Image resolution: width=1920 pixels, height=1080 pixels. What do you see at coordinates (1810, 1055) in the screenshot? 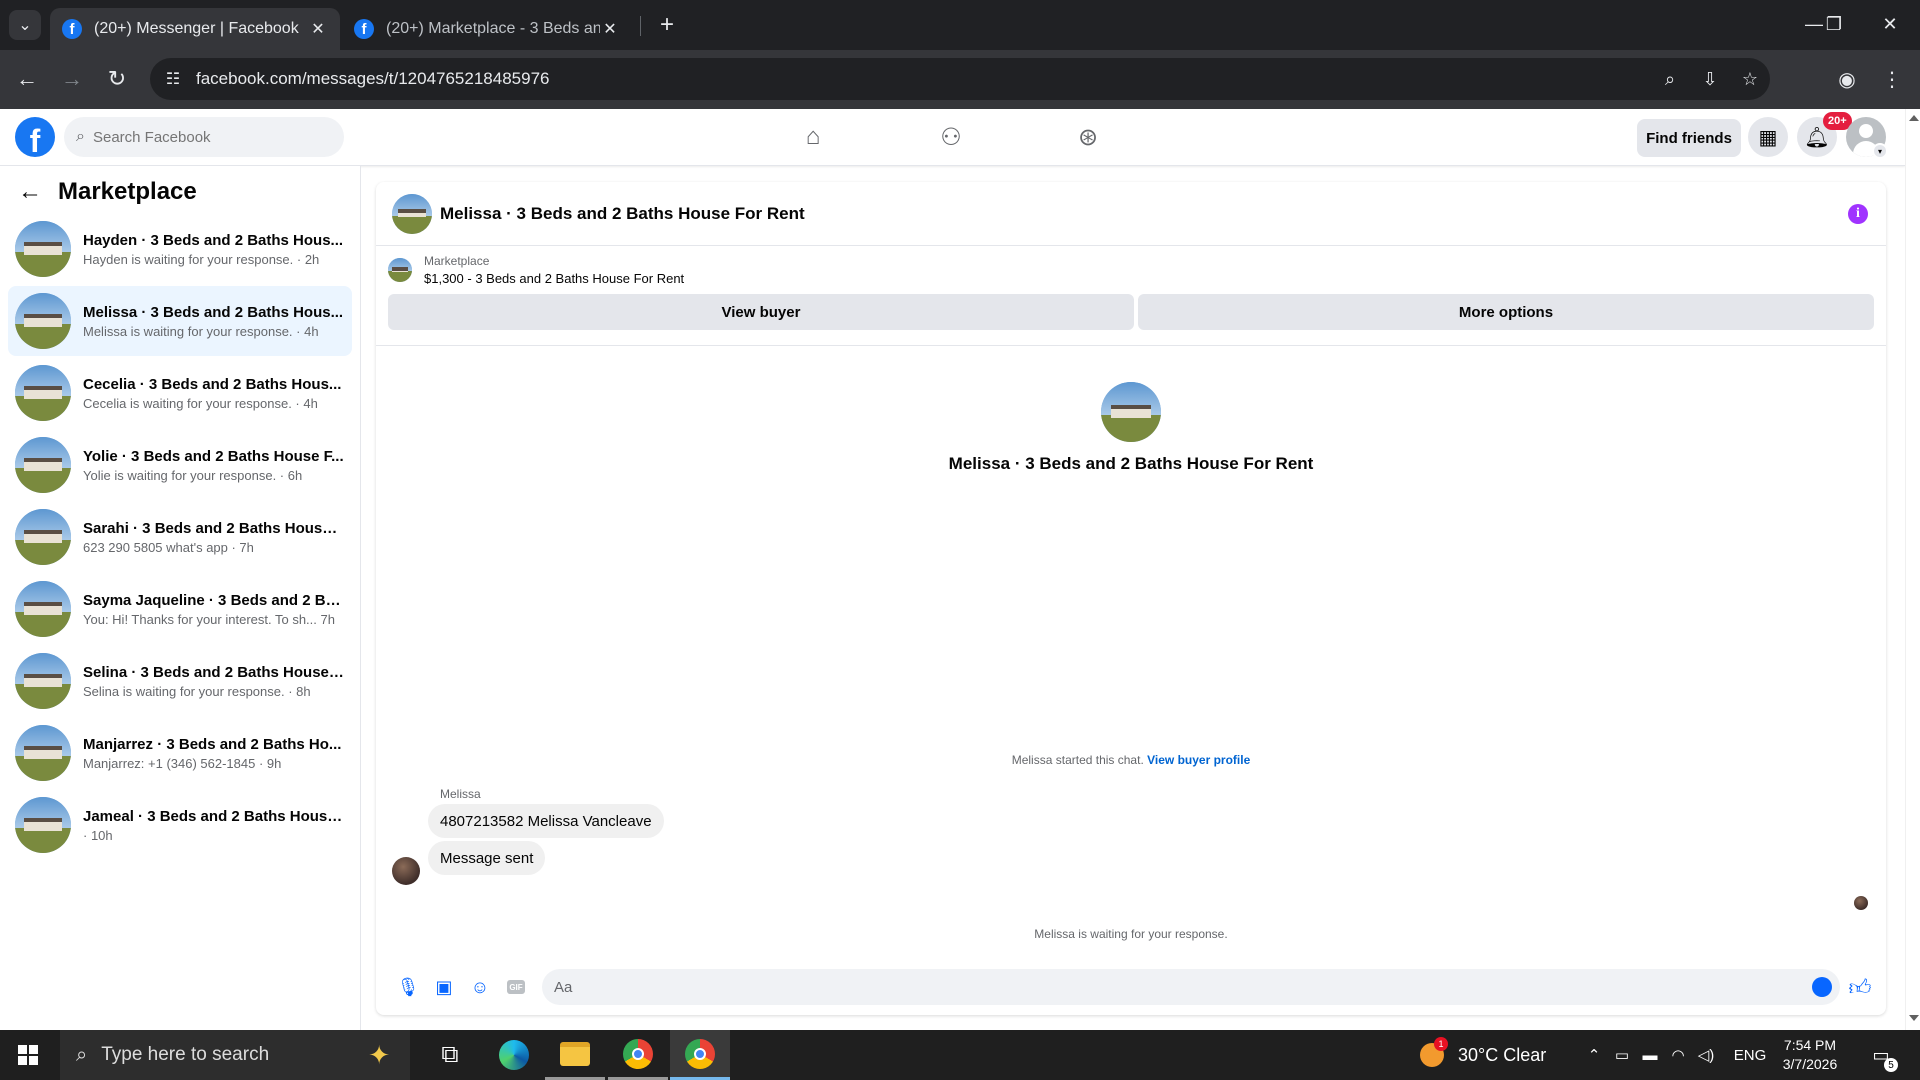
I see `system-clock: 7:54 PM 3/7/2026` at bounding box center [1810, 1055].